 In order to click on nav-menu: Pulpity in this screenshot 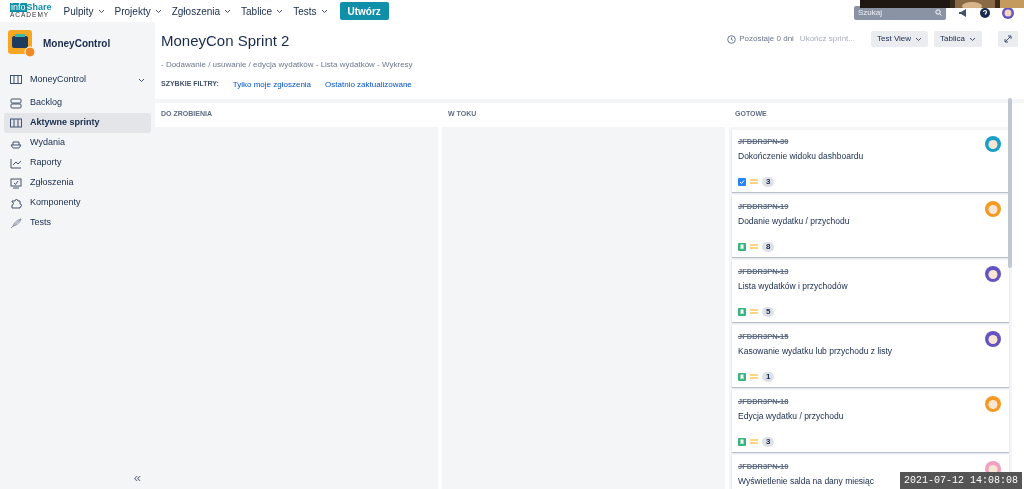, I will do `click(78, 11)`.